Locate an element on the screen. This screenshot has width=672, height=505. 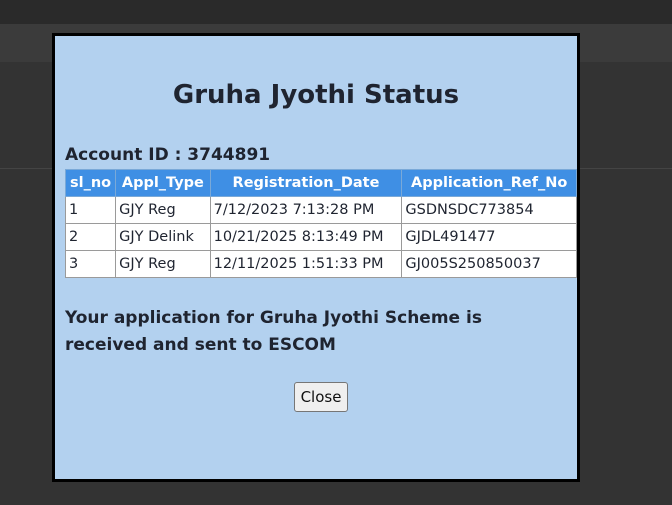
cell-application-ref-no: GJDL491477 is located at coordinates (489, 237).